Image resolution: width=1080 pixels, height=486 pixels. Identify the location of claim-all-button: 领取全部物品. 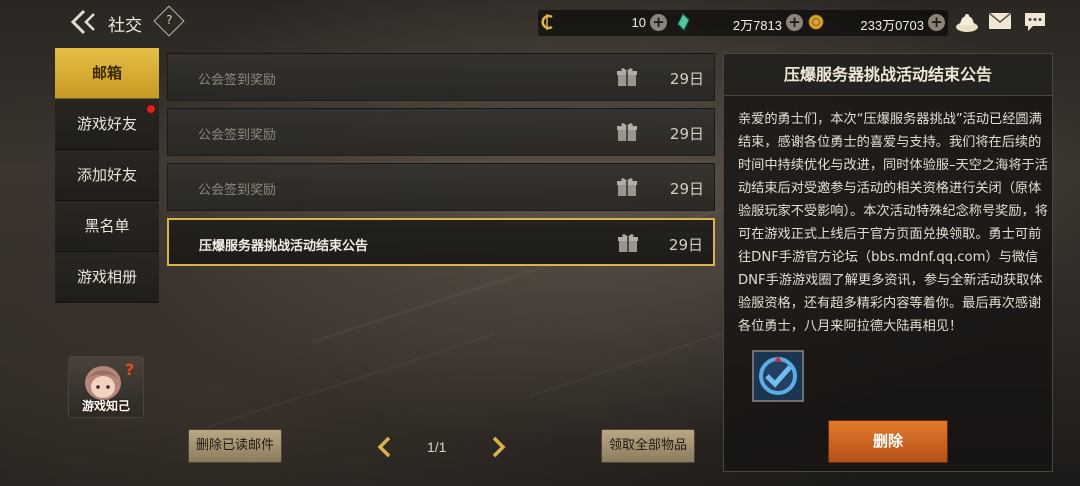
(648, 446).